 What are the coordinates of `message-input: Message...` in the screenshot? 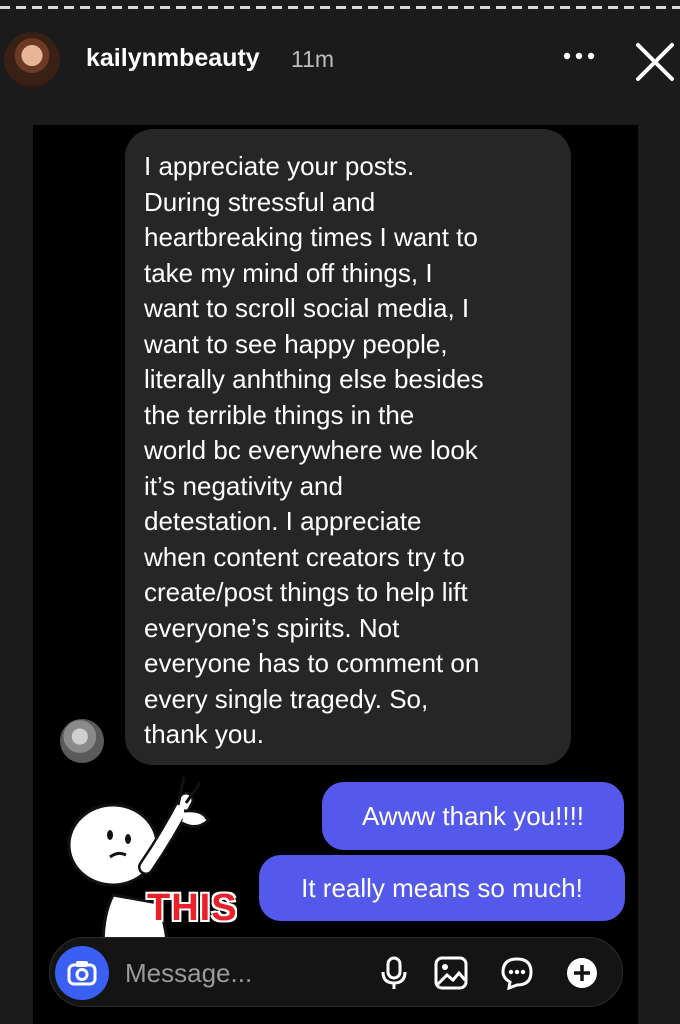 It's located at (188, 973).